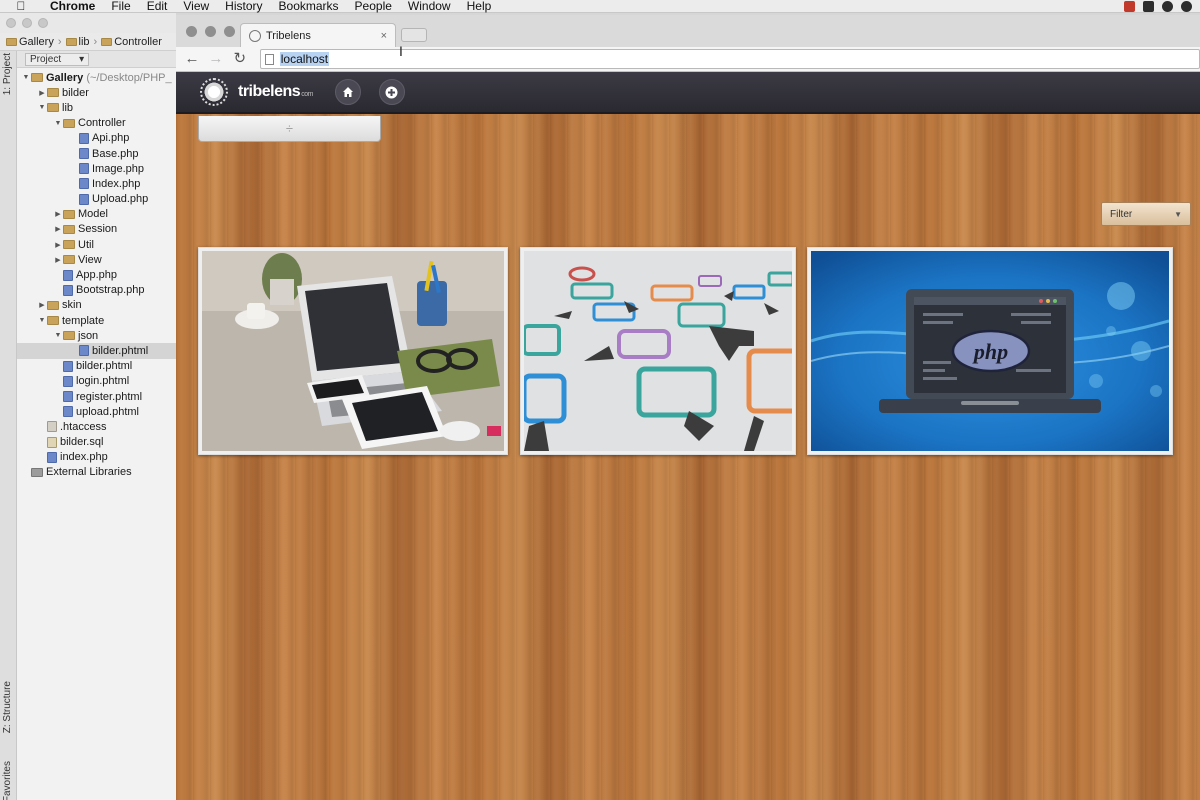 The height and width of the screenshot is (800, 1200). I want to click on project-view-select: Project ▾, so click(57, 59).